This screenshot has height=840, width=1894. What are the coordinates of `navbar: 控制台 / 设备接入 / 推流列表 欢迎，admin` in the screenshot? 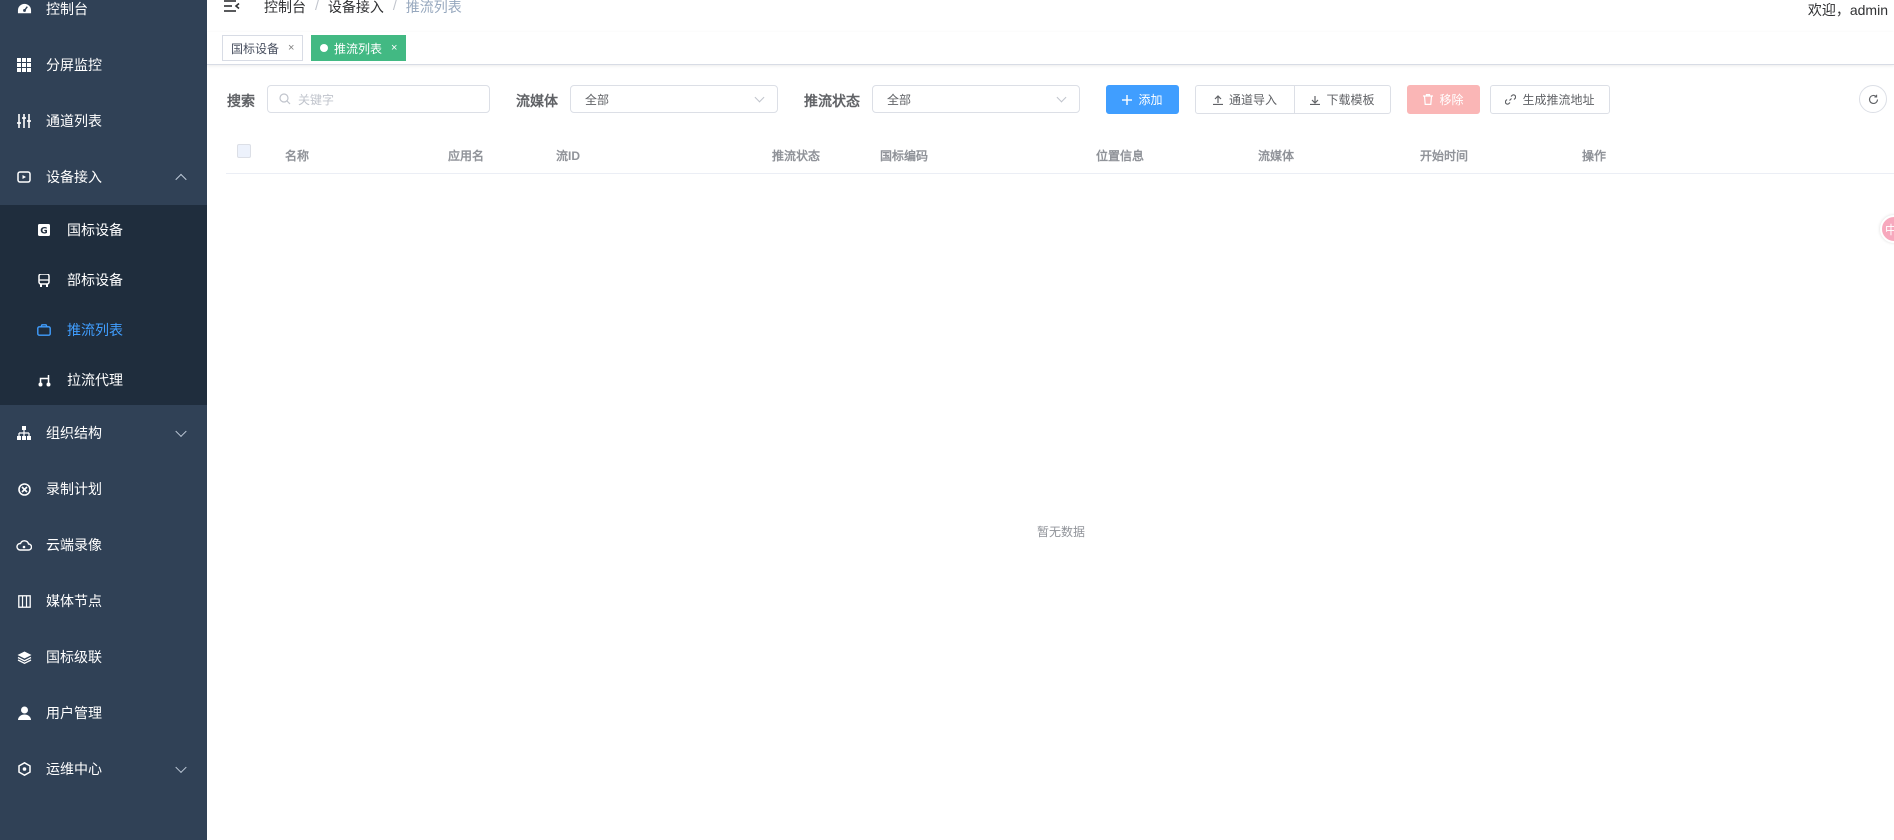 It's located at (1050, 16).